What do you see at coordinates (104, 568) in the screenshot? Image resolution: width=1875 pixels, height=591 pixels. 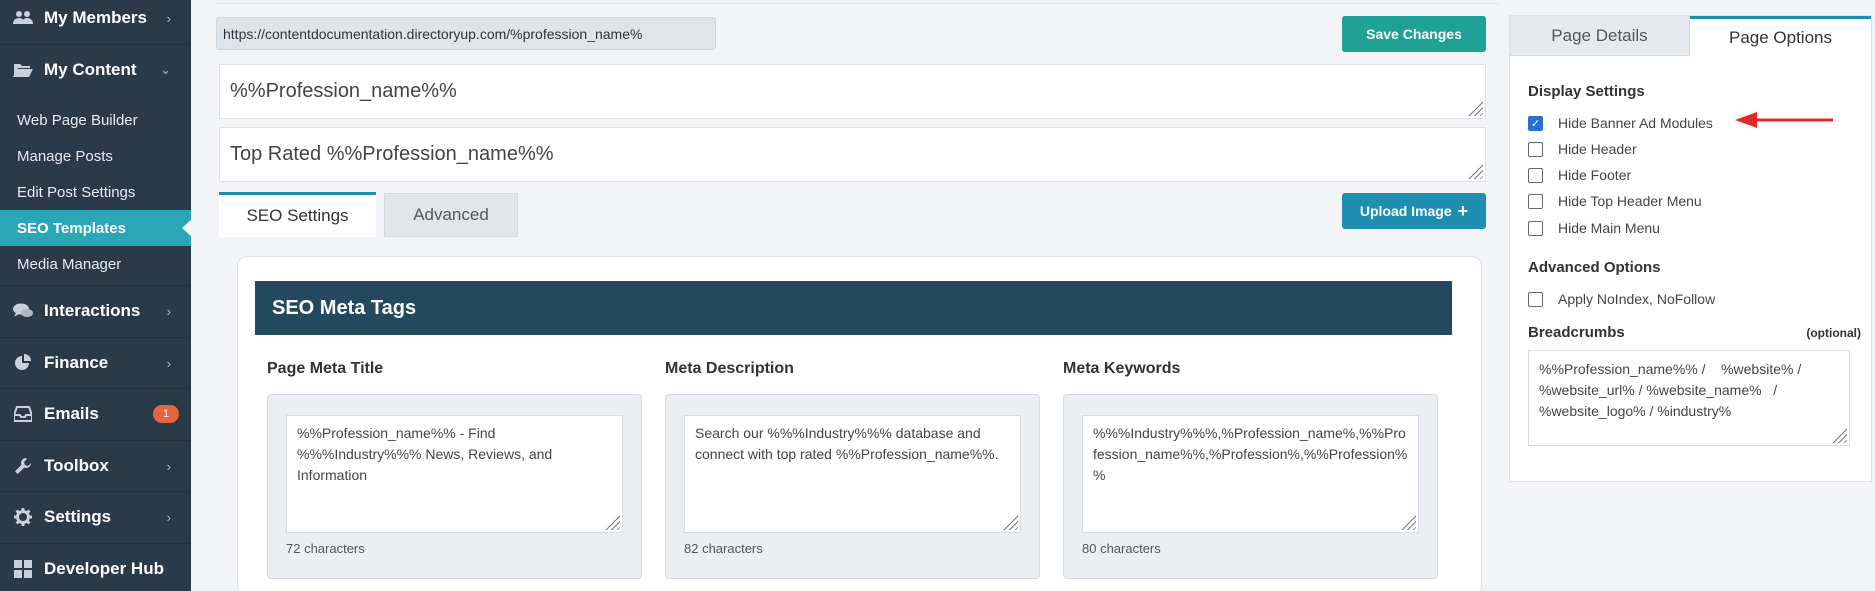 I see `nav-label: Developer Hub` at bounding box center [104, 568].